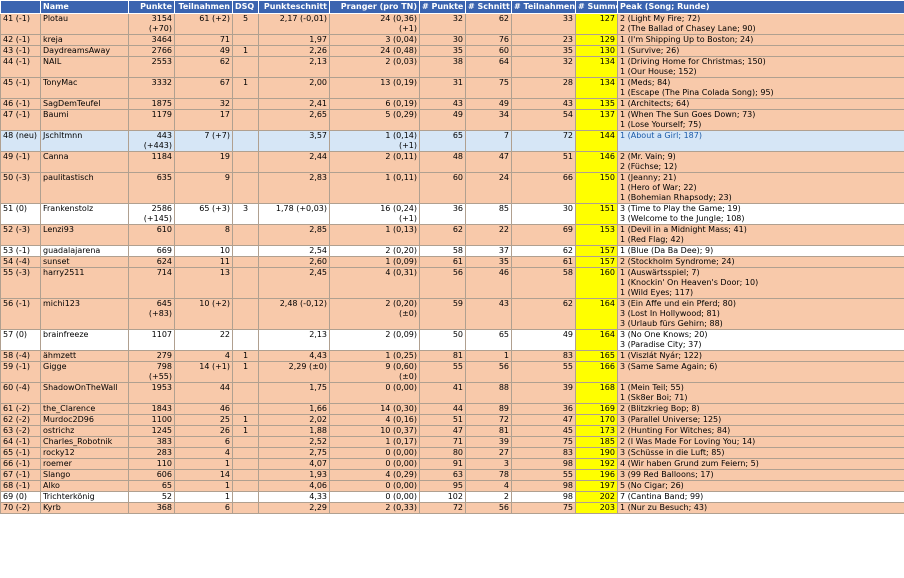  What do you see at coordinates (374, 120) in the screenshot?
I see `pranger-cell: 5 (0,29)` at bounding box center [374, 120].